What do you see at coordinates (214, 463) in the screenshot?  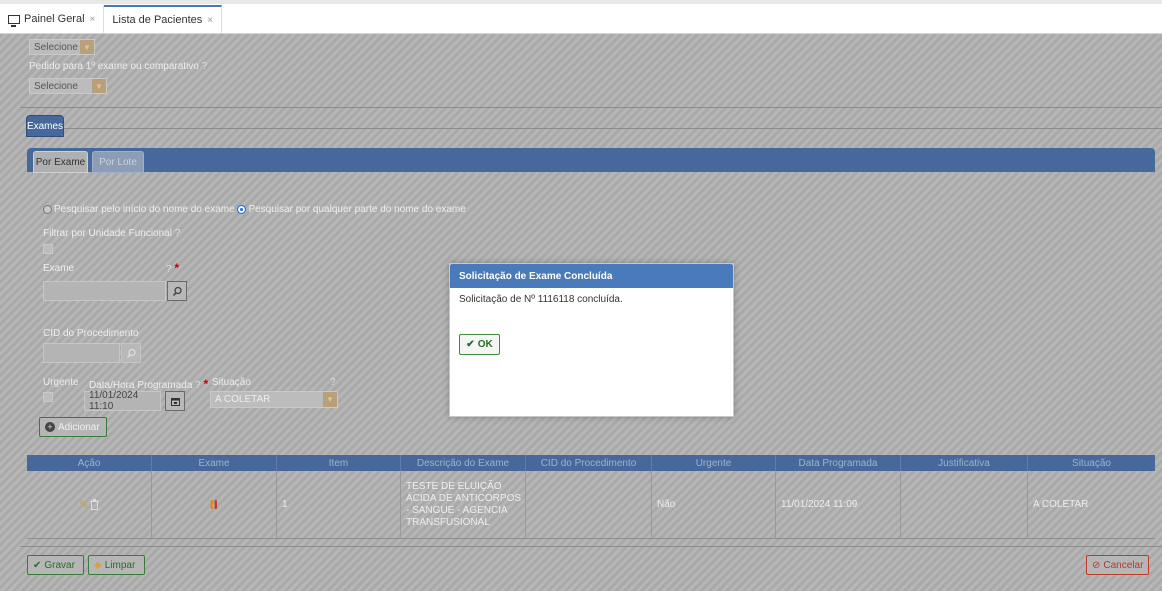 I see `th-exame: Exame` at bounding box center [214, 463].